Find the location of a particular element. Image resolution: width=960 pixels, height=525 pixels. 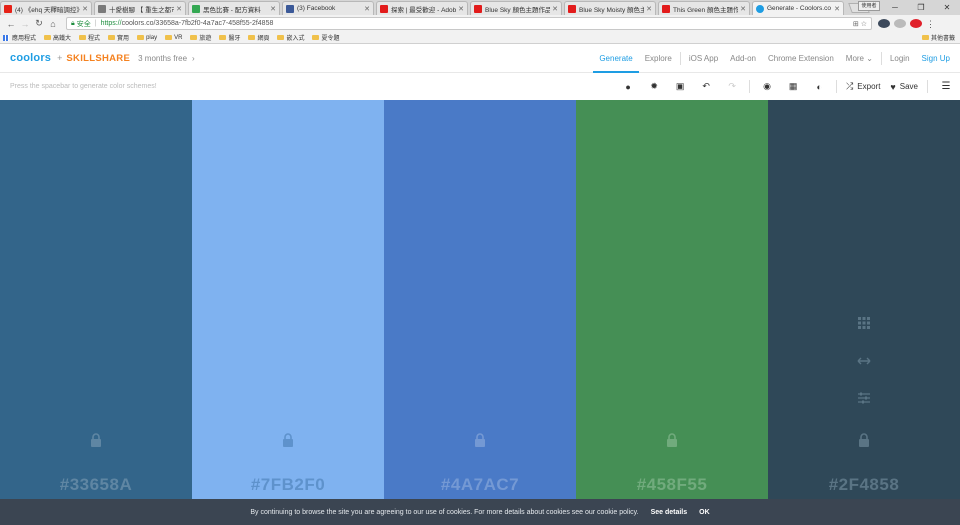

browser-tab: (4) 《ehq 天釋暗調控》 ✕ is located at coordinates (46, 8).